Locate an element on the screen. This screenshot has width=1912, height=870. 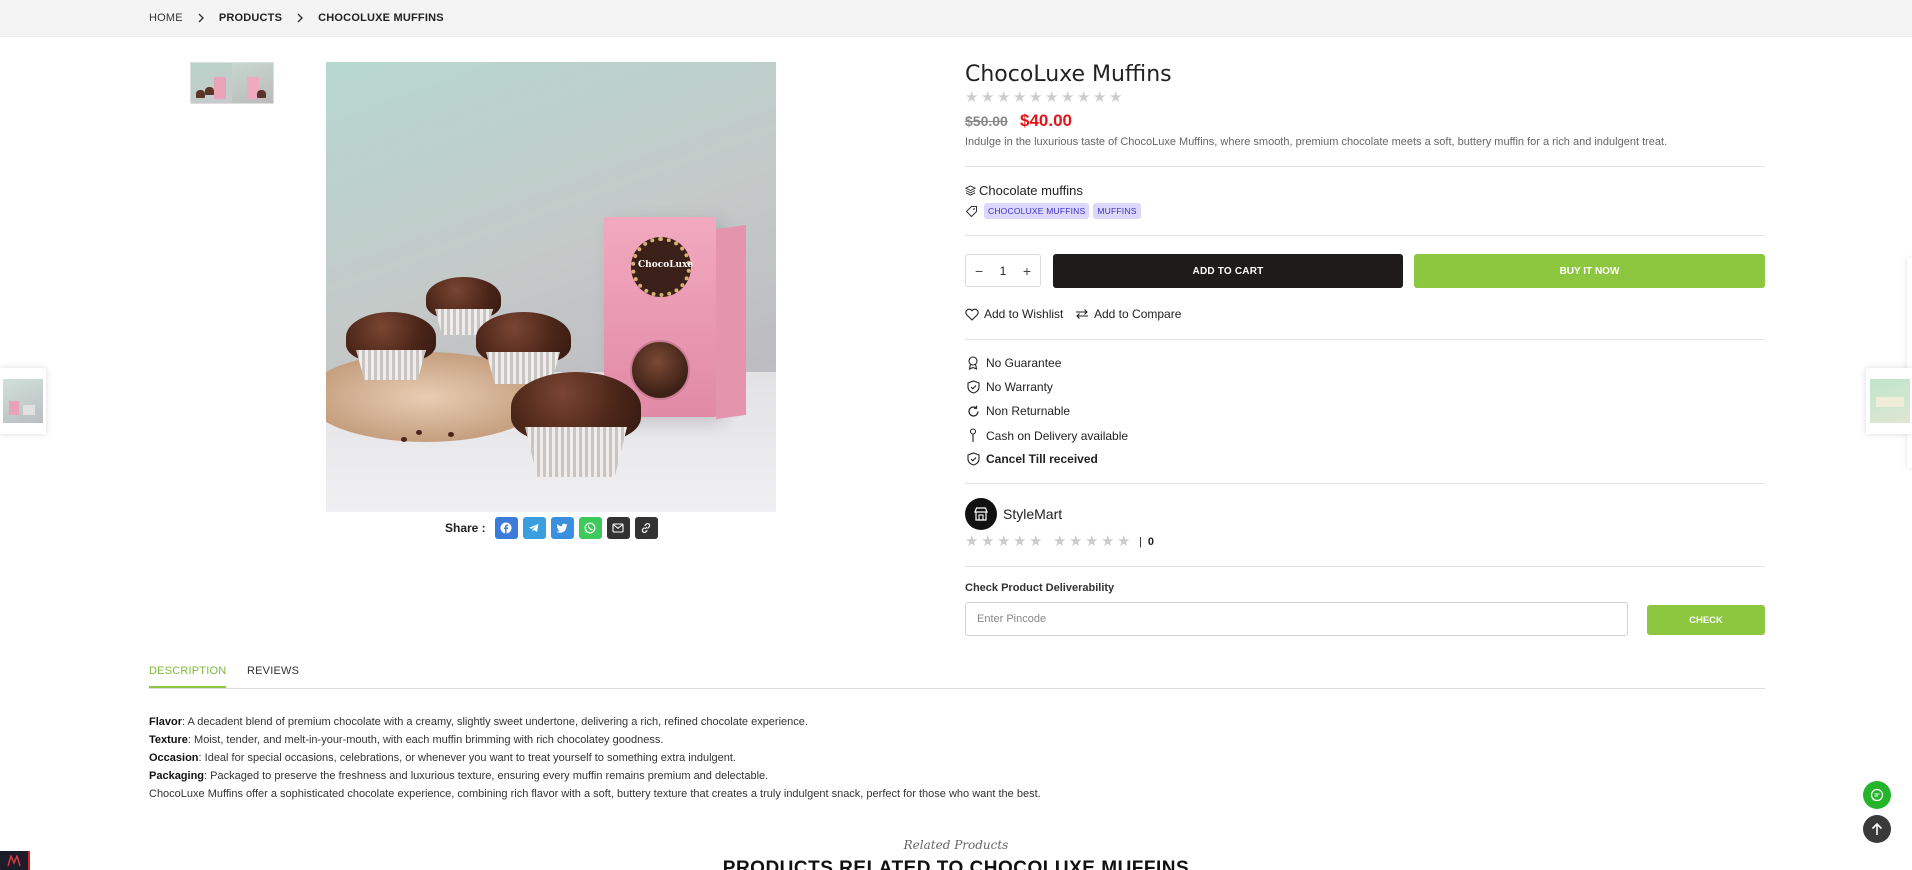
tab-reviews: REVIEWS is located at coordinates (273, 675).